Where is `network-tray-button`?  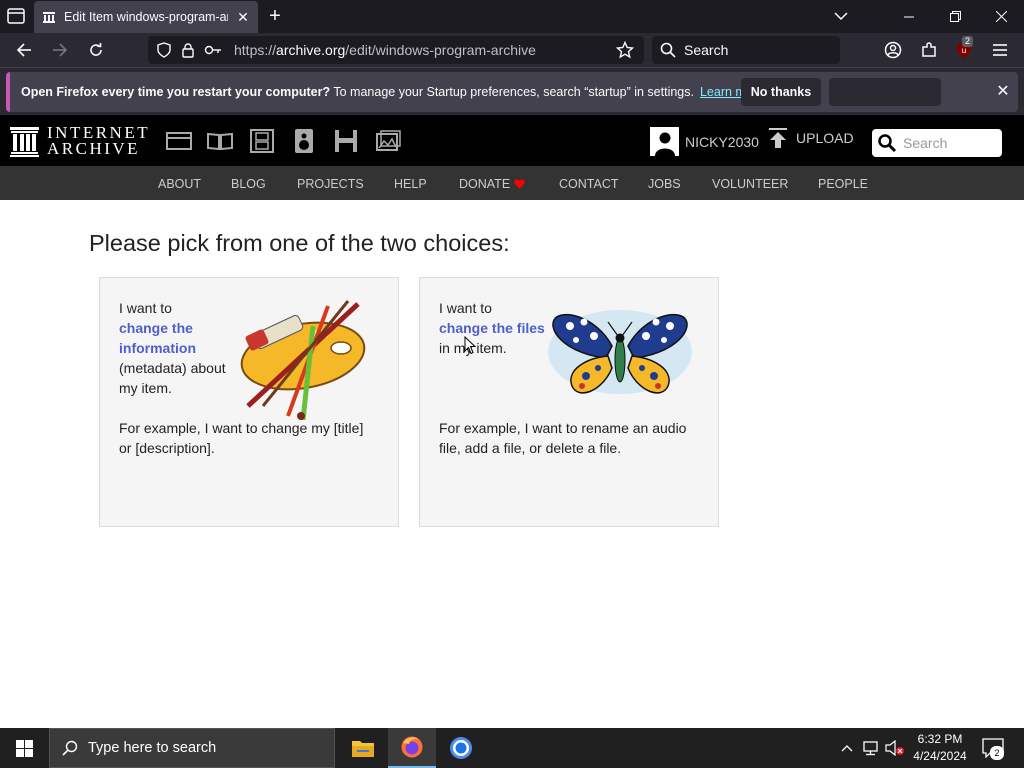 network-tray-button is located at coordinates (871, 748).